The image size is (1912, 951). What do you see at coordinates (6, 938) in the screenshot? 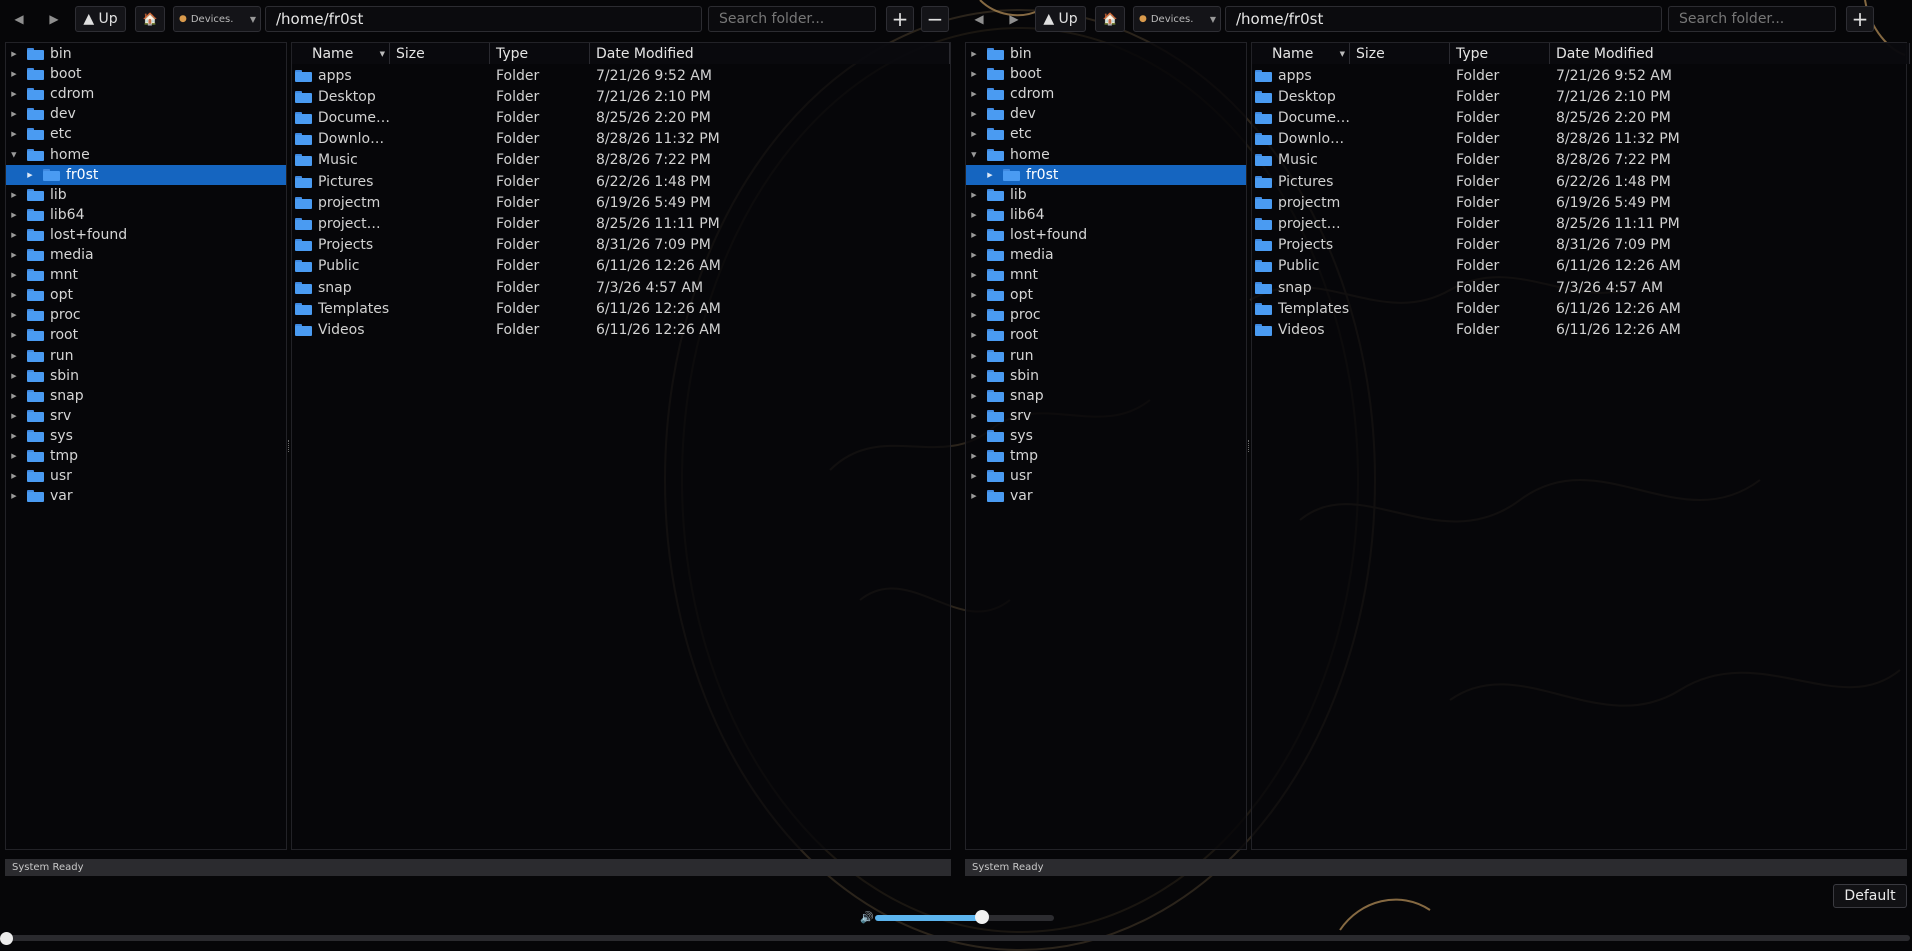
I see `seek-handle` at bounding box center [6, 938].